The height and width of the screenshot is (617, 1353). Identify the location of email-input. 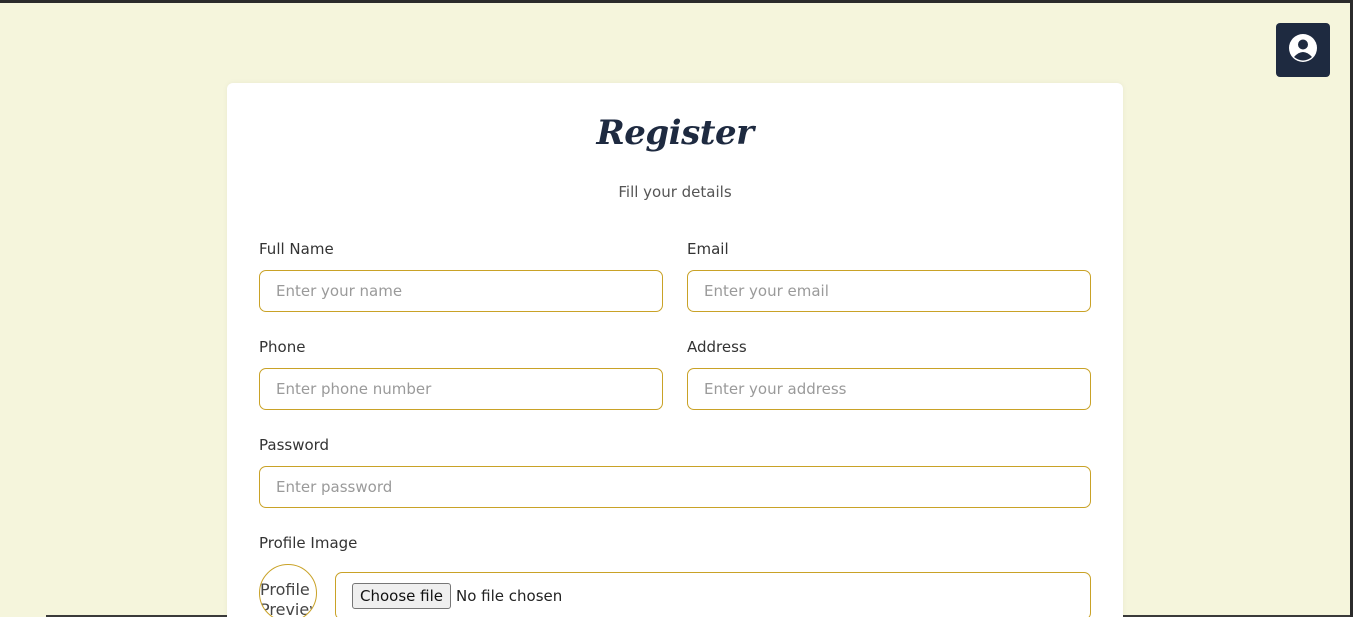
(889, 291).